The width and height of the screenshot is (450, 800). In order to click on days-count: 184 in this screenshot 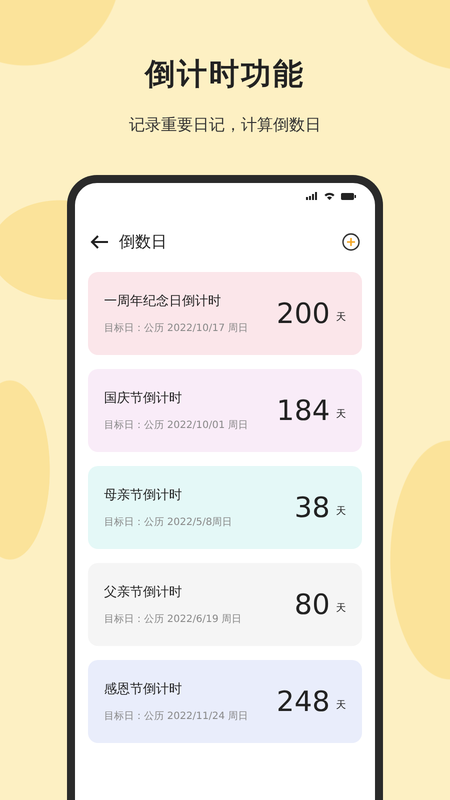, I will do `click(303, 410)`.